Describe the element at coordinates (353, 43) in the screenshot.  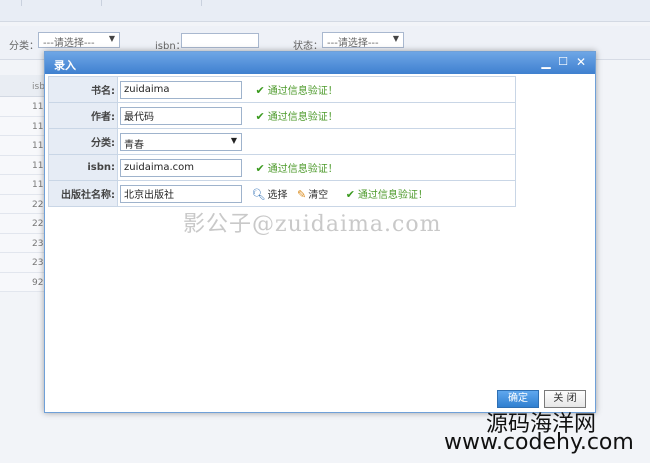
I see `status-filter-value: ---请选择---` at that location.